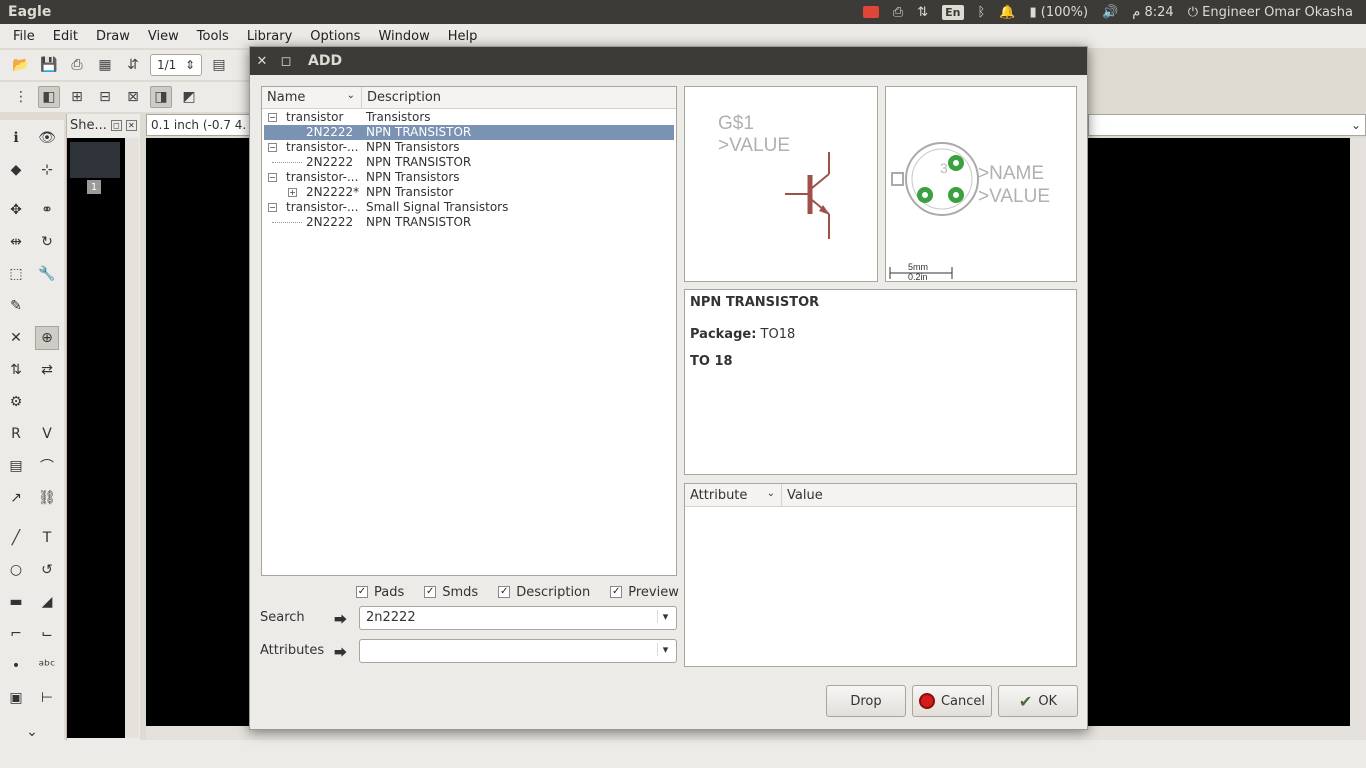  I want to click on net-icon: ⌙, so click(47, 634).